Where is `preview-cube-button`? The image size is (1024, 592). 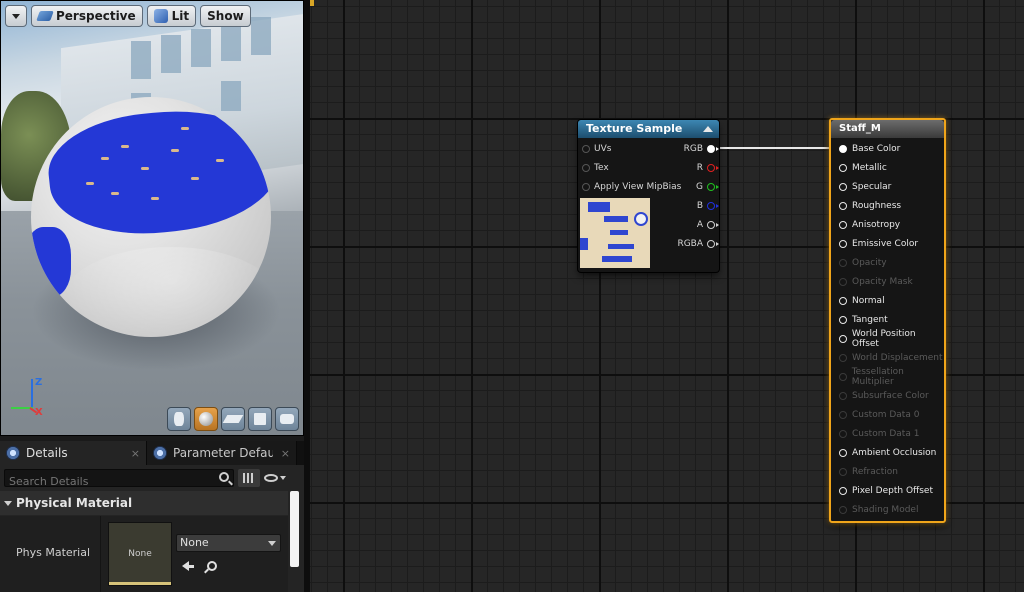 preview-cube-button is located at coordinates (260, 419).